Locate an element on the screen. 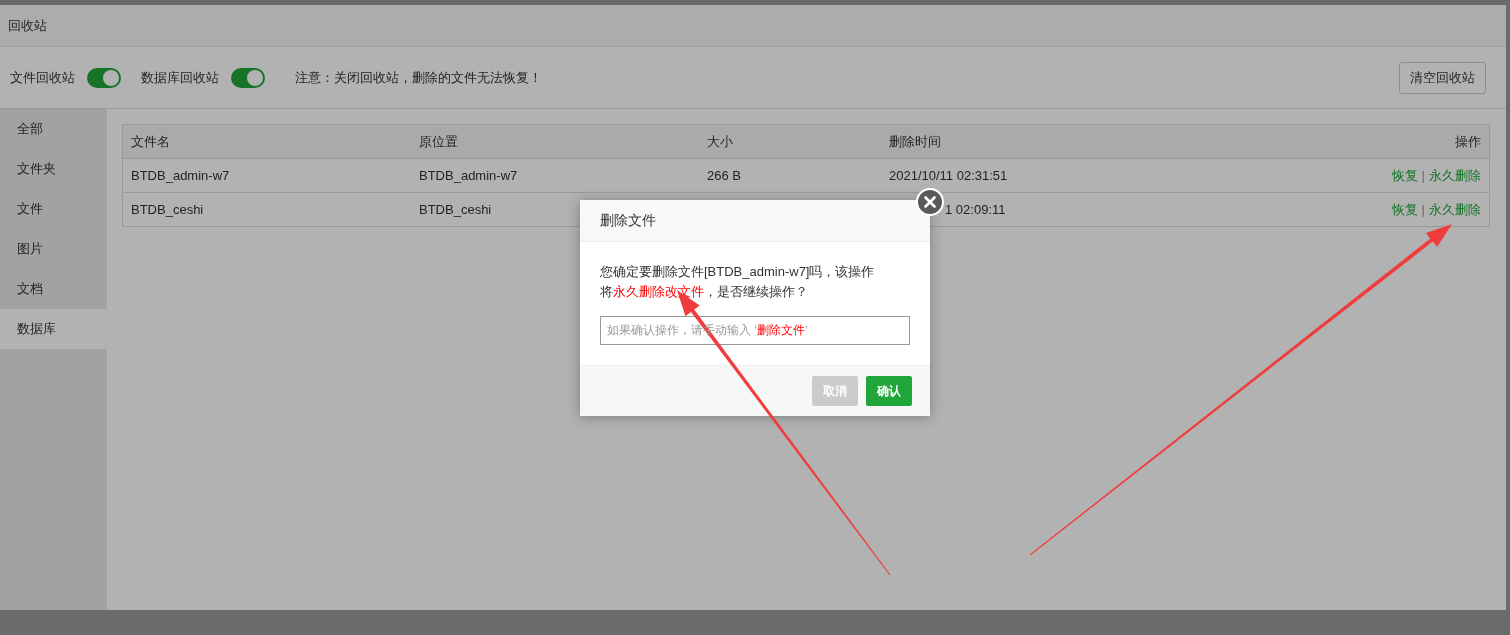 The image size is (1510, 635). confirm-button: 确认 is located at coordinates (889, 391).